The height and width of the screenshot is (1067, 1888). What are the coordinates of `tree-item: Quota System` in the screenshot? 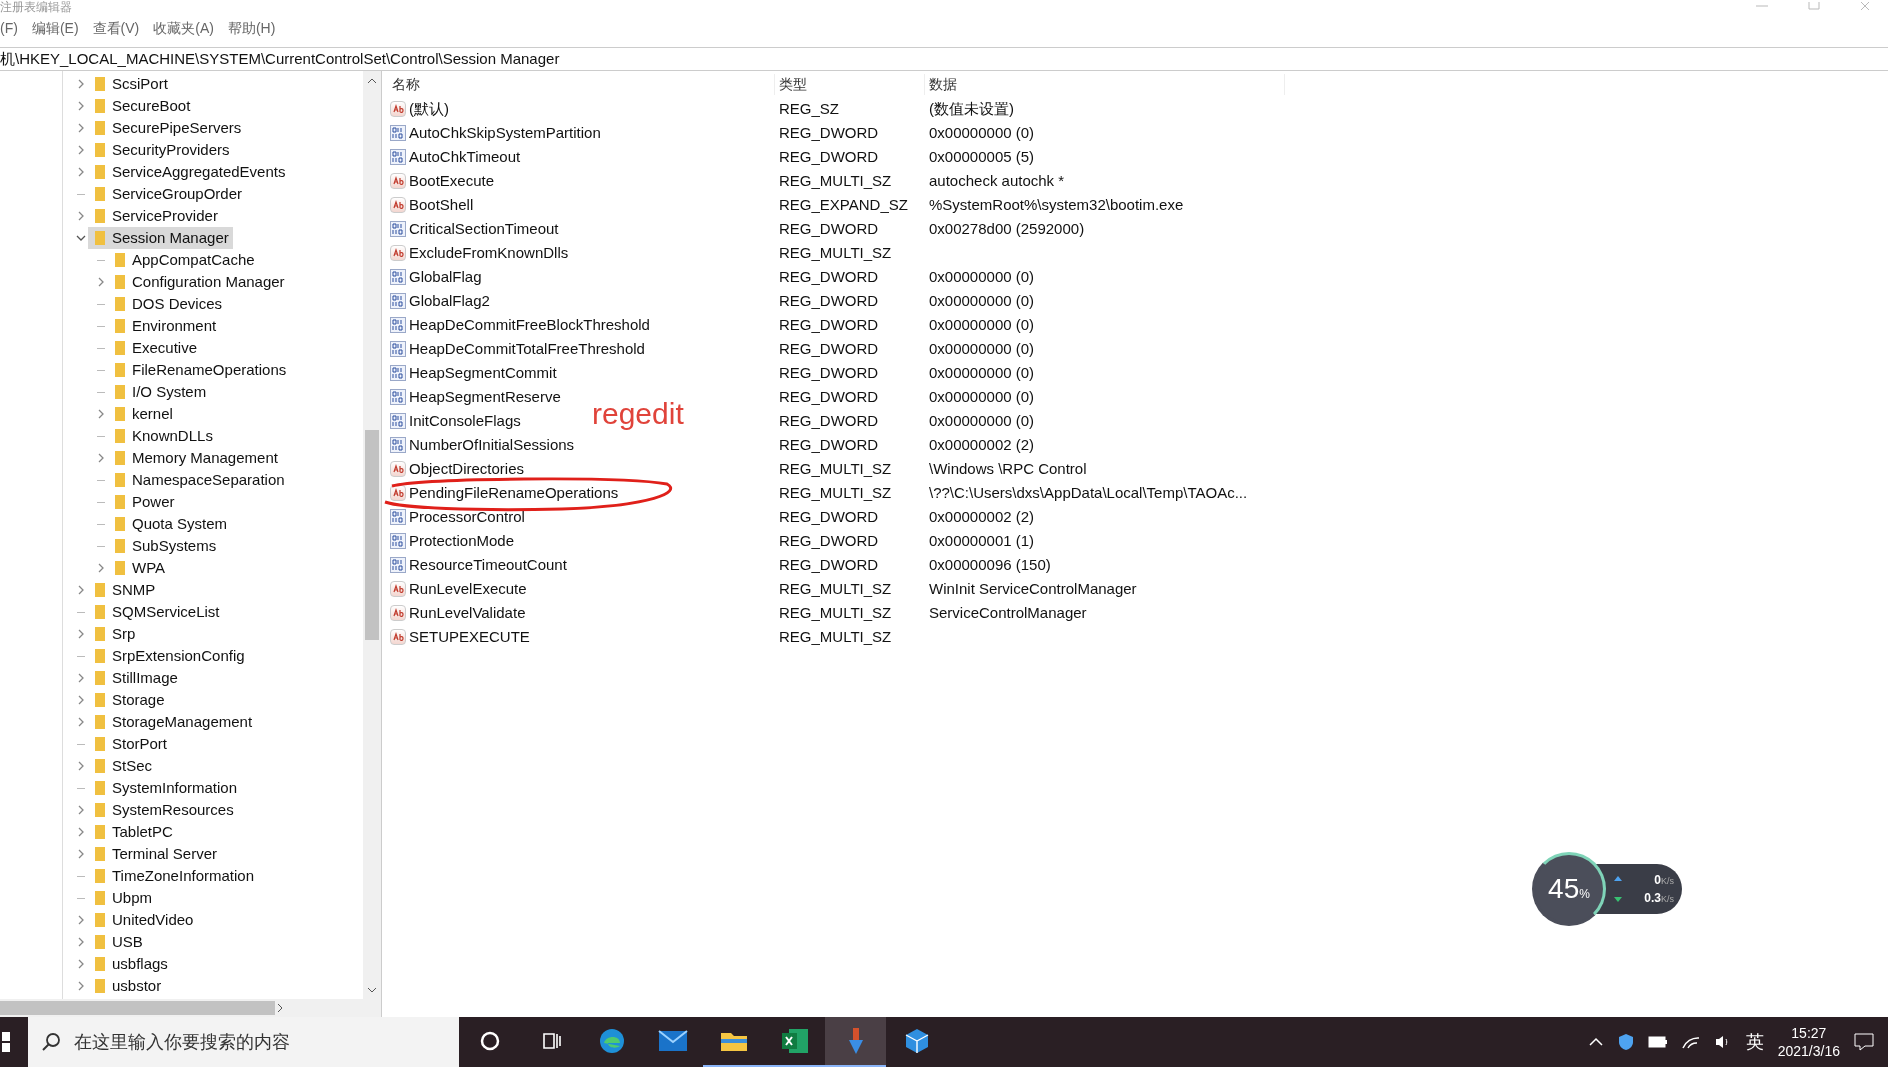 It's located at (170, 524).